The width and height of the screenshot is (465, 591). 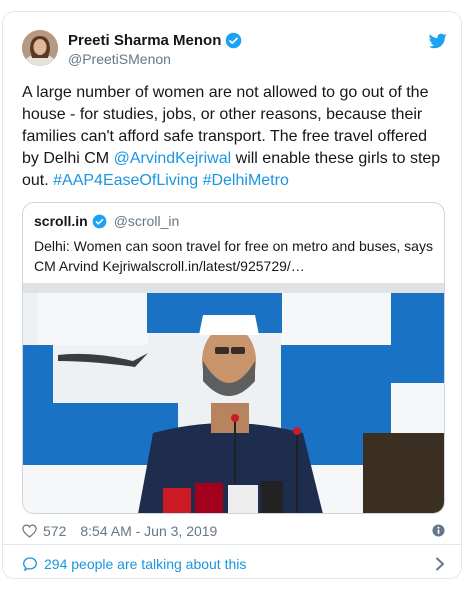 What do you see at coordinates (438, 530) in the screenshot?
I see `info-icon` at bounding box center [438, 530].